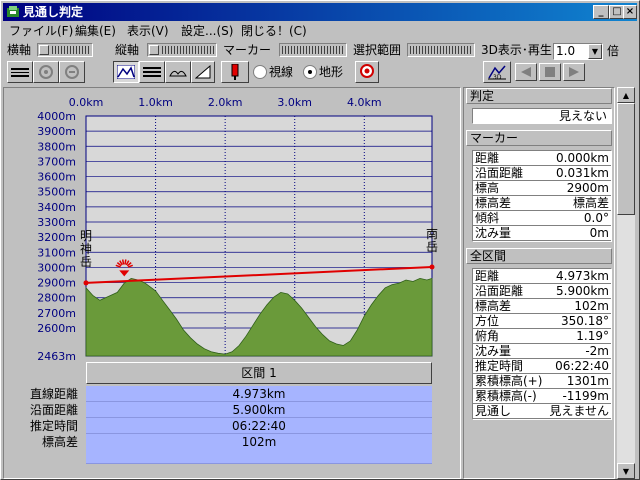 This screenshot has width=640, height=480. I want to click on speed-select: 1.0 ▼, so click(578, 51).